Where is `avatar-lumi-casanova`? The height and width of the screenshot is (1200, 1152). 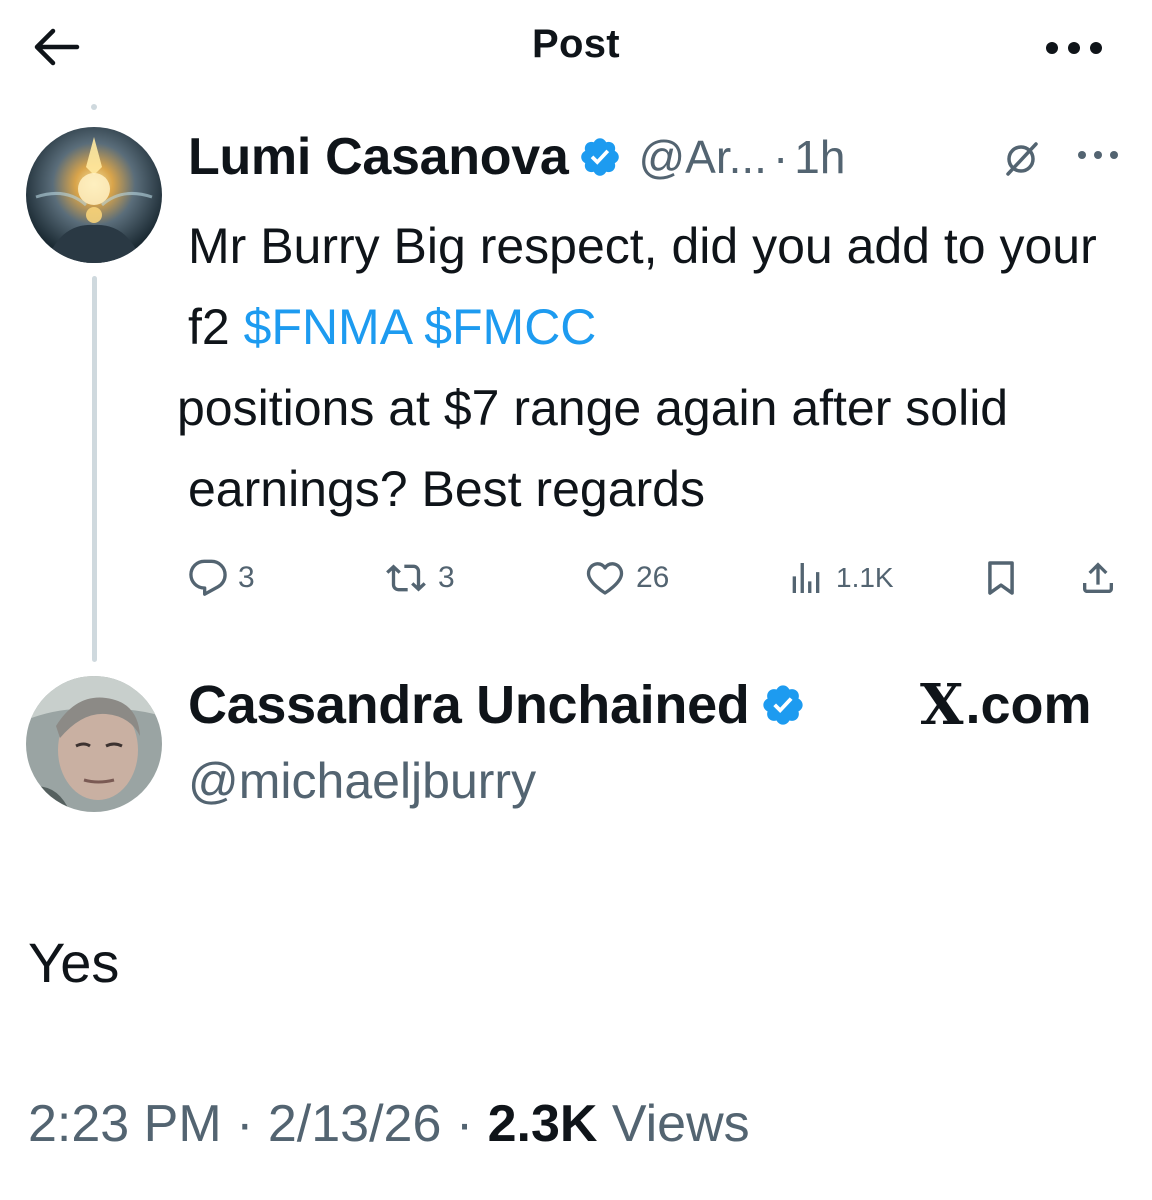 avatar-lumi-casanova is located at coordinates (94, 195).